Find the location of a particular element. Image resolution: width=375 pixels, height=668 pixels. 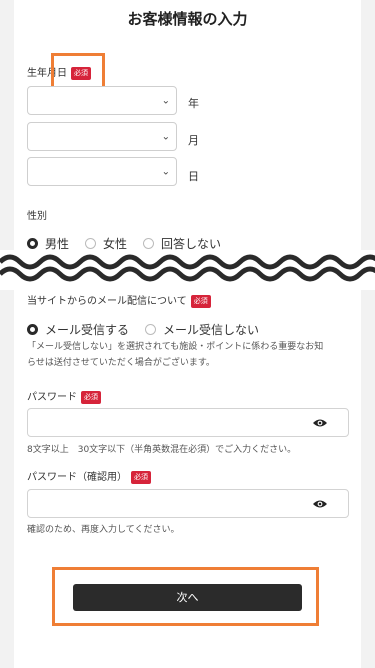

password-confirm-label-row: パスワード（確認用） 必須 is located at coordinates (89, 476).